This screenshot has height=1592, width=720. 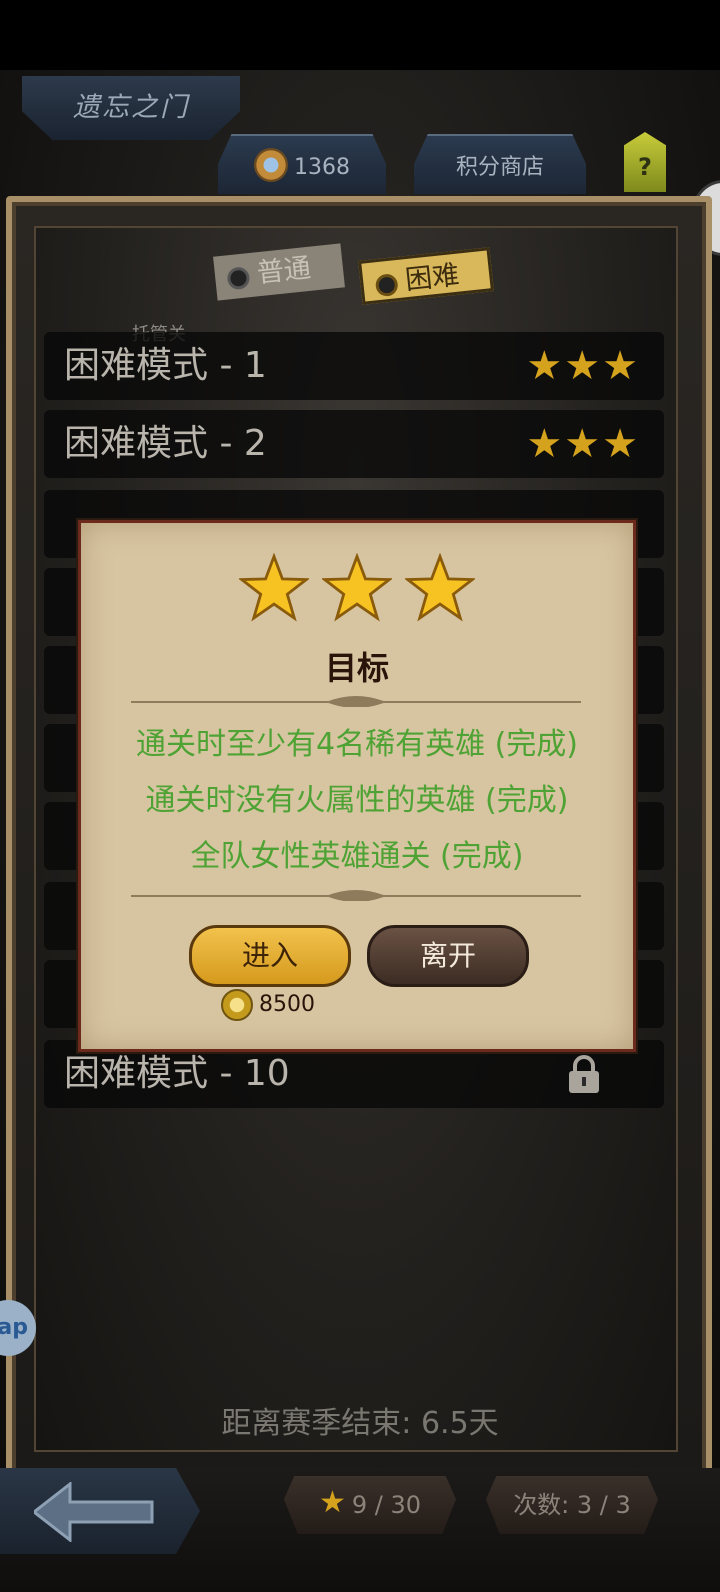 I want to click on attempts-value: 次数: 3 / 3, so click(x=572, y=1505).